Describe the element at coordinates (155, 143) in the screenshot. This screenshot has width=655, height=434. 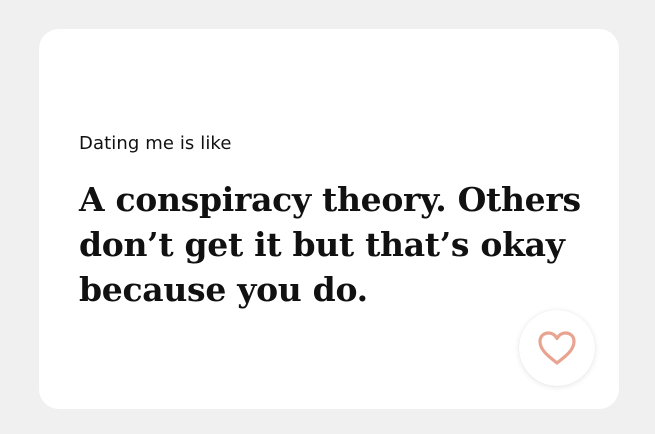
I see `prompt-label: Dating me is like` at that location.